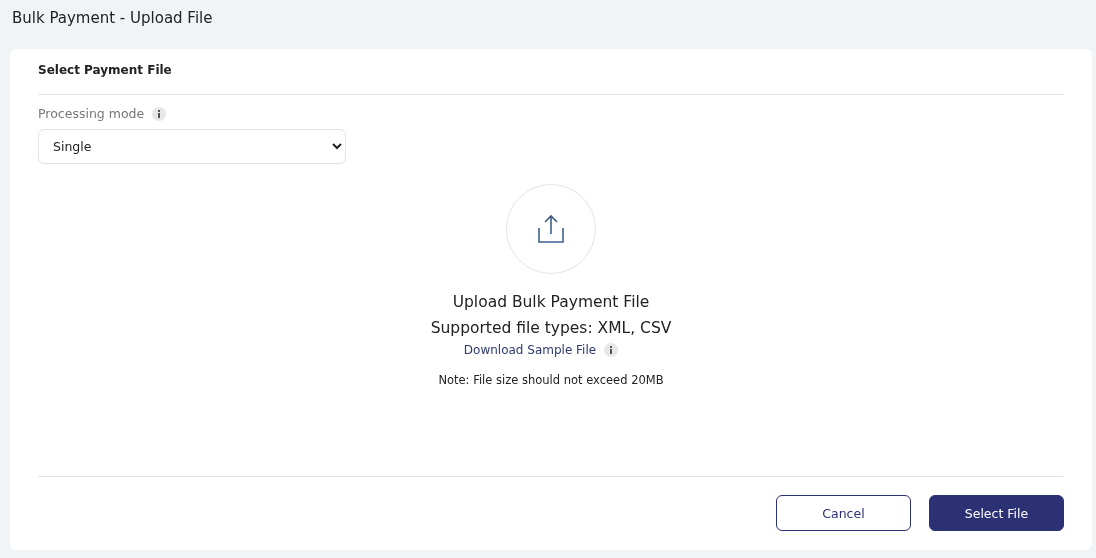 The height and width of the screenshot is (558, 1096). Describe the element at coordinates (996, 513) in the screenshot. I see `select-file-button: Select File` at that location.